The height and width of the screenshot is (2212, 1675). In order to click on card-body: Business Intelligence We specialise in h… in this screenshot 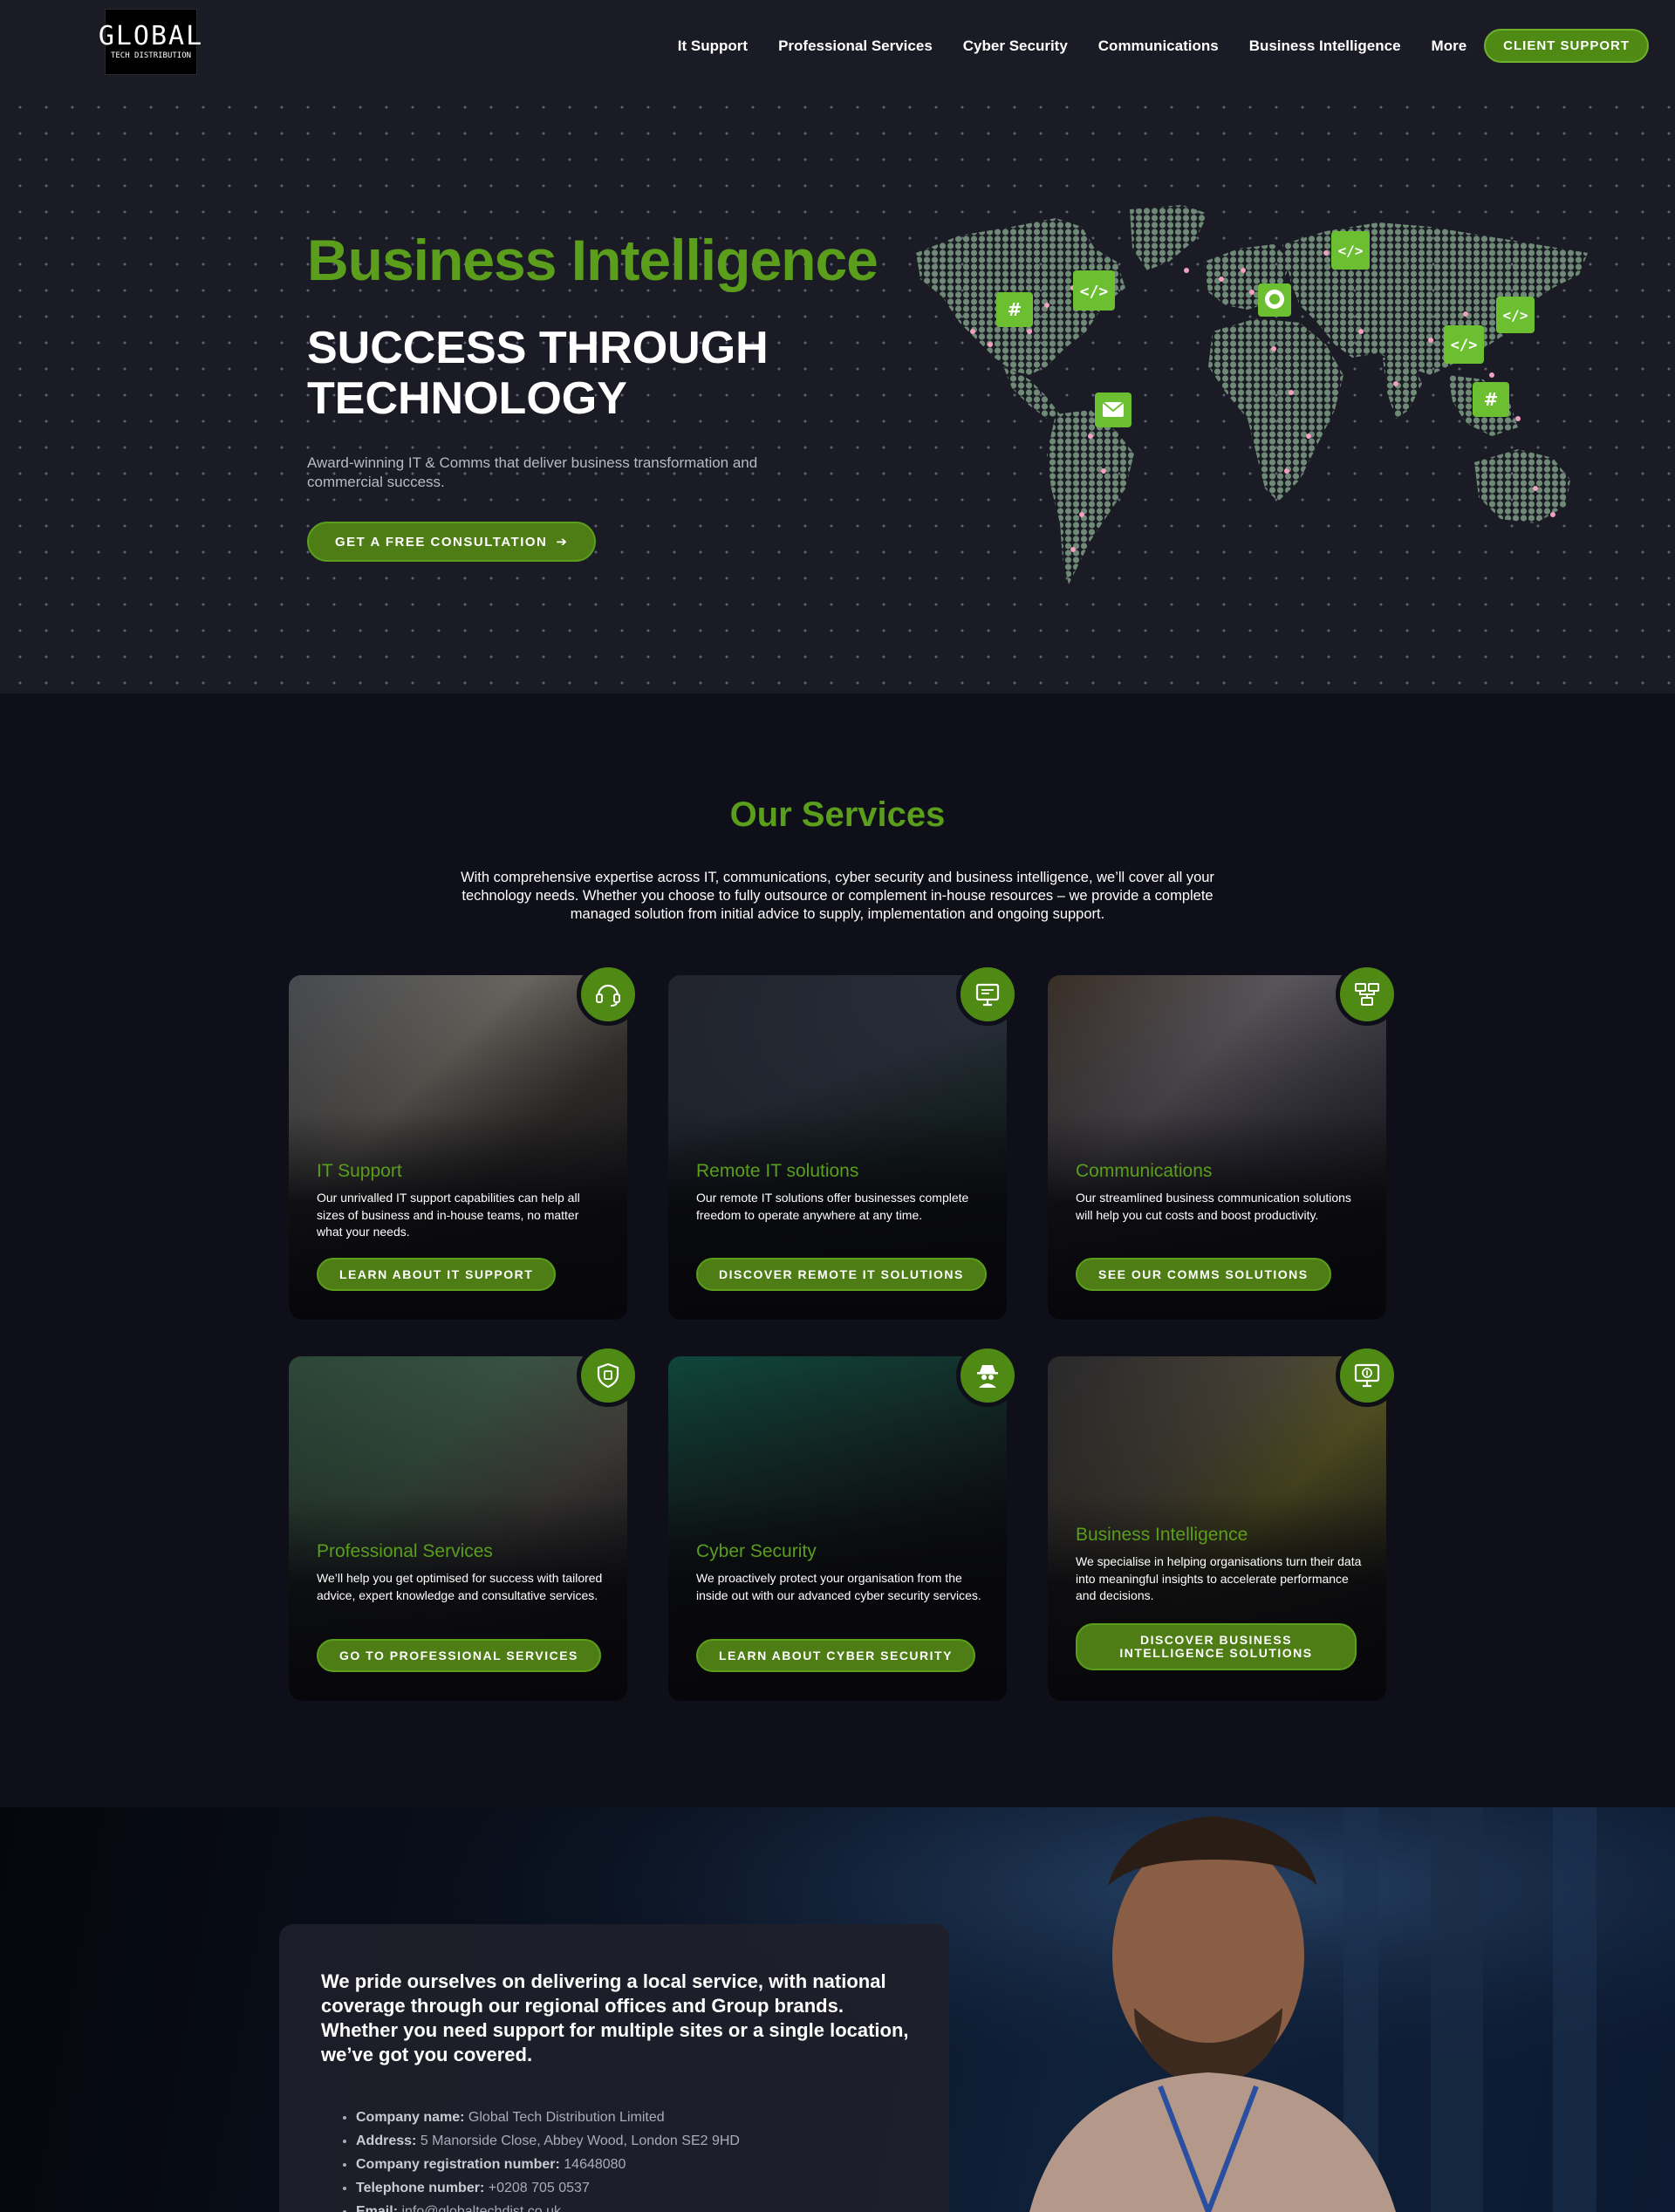, I will do `click(1217, 1528)`.